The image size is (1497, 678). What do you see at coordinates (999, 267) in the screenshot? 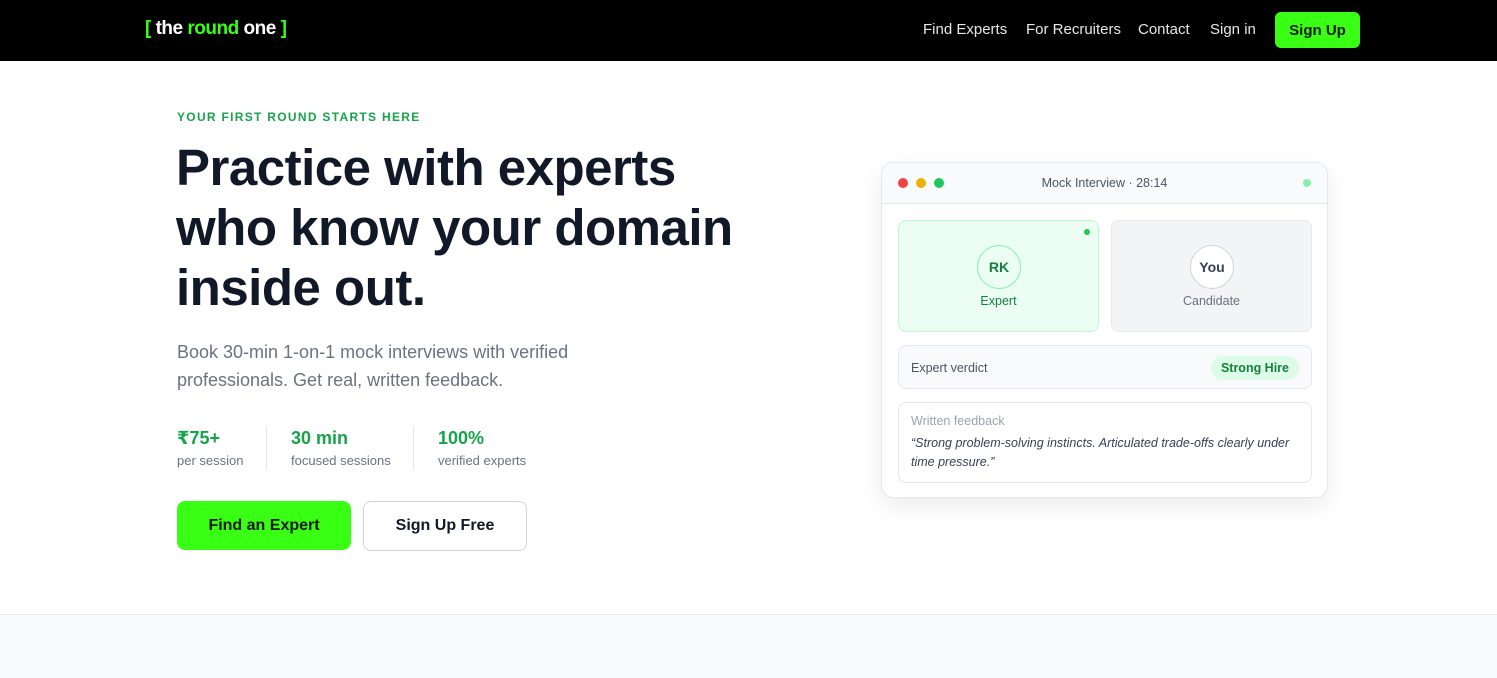
I see `expert-avatar: RK` at bounding box center [999, 267].